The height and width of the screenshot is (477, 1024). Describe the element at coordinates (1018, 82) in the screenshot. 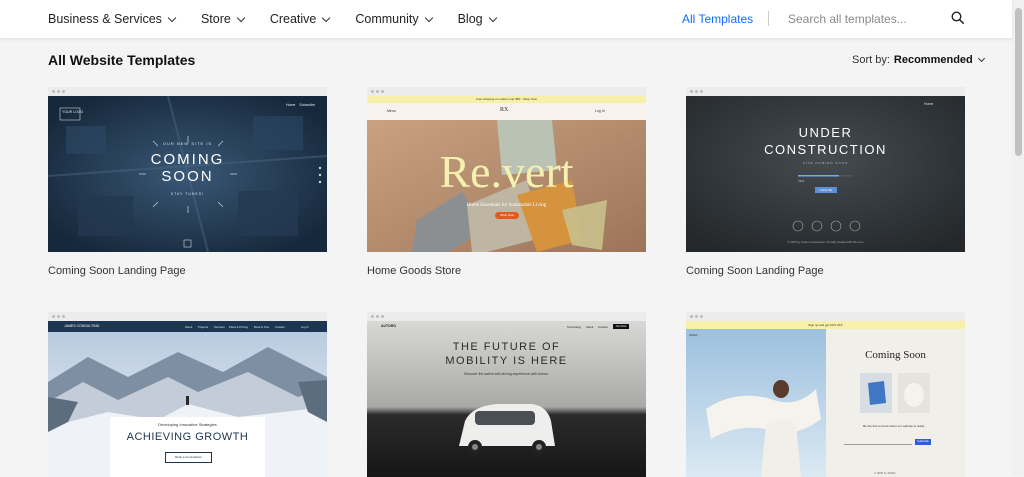

I see `scrollbar-thumb` at that location.